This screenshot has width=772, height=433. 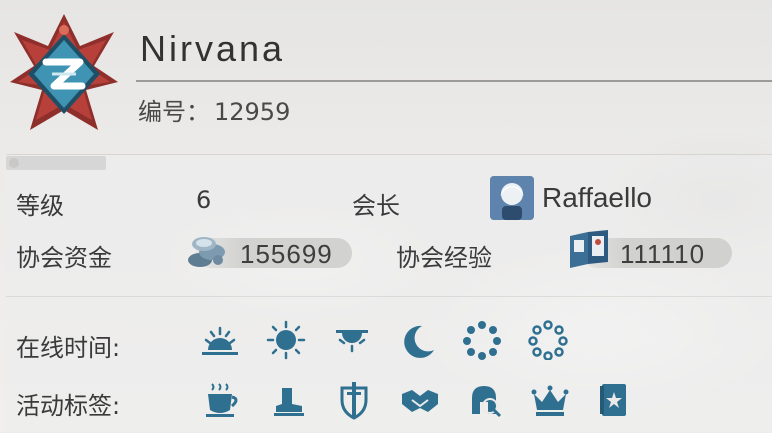 I want to click on crown-icon, so click(x=550, y=400).